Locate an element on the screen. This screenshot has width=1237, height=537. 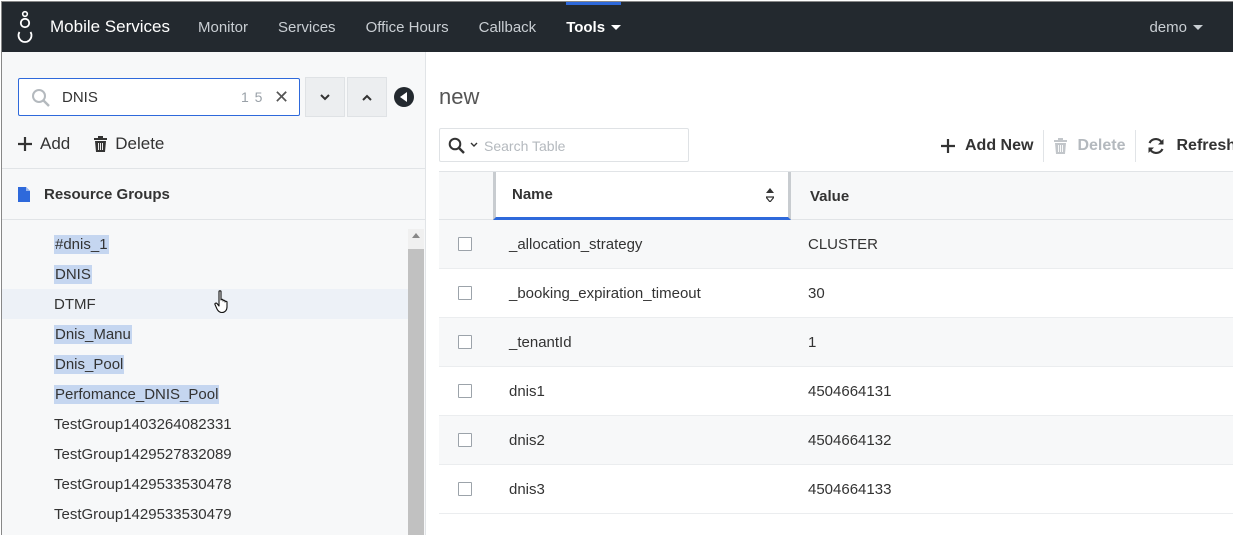
nav-tools: Tools is located at coordinates (593, 27).